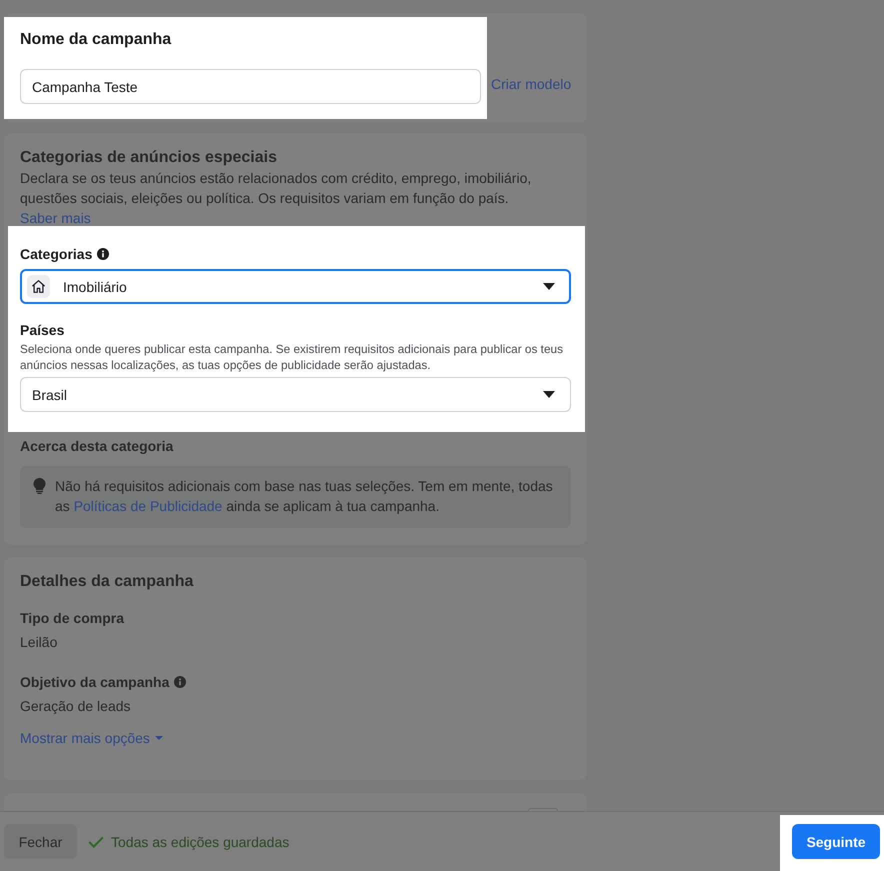 The height and width of the screenshot is (871, 884). Describe the element at coordinates (55, 218) in the screenshot. I see `learn-more-link: Saber mais` at that location.